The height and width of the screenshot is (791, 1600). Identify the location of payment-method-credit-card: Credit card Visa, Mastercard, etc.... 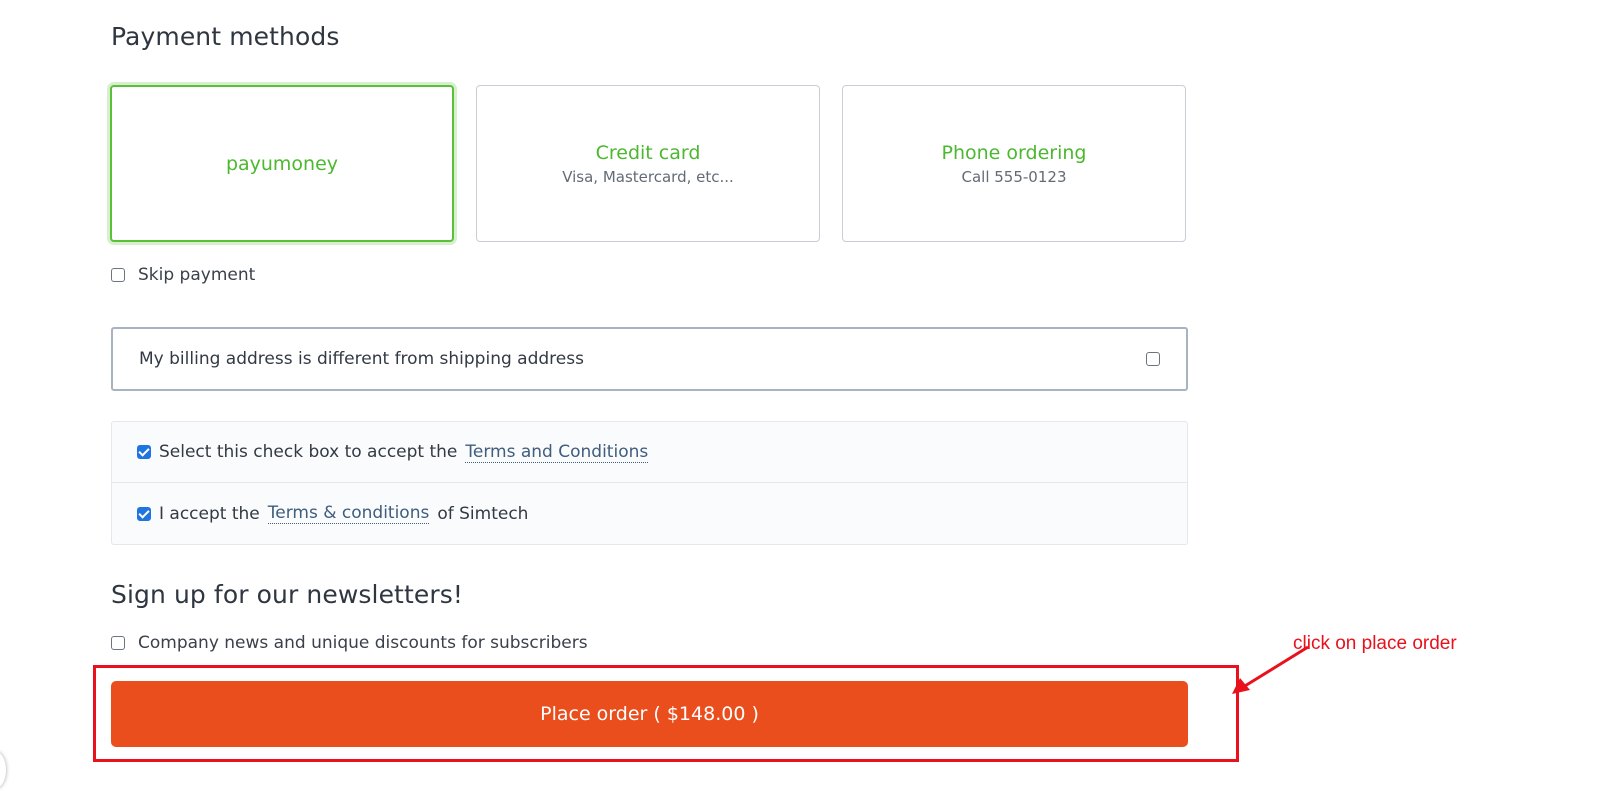
(648, 163).